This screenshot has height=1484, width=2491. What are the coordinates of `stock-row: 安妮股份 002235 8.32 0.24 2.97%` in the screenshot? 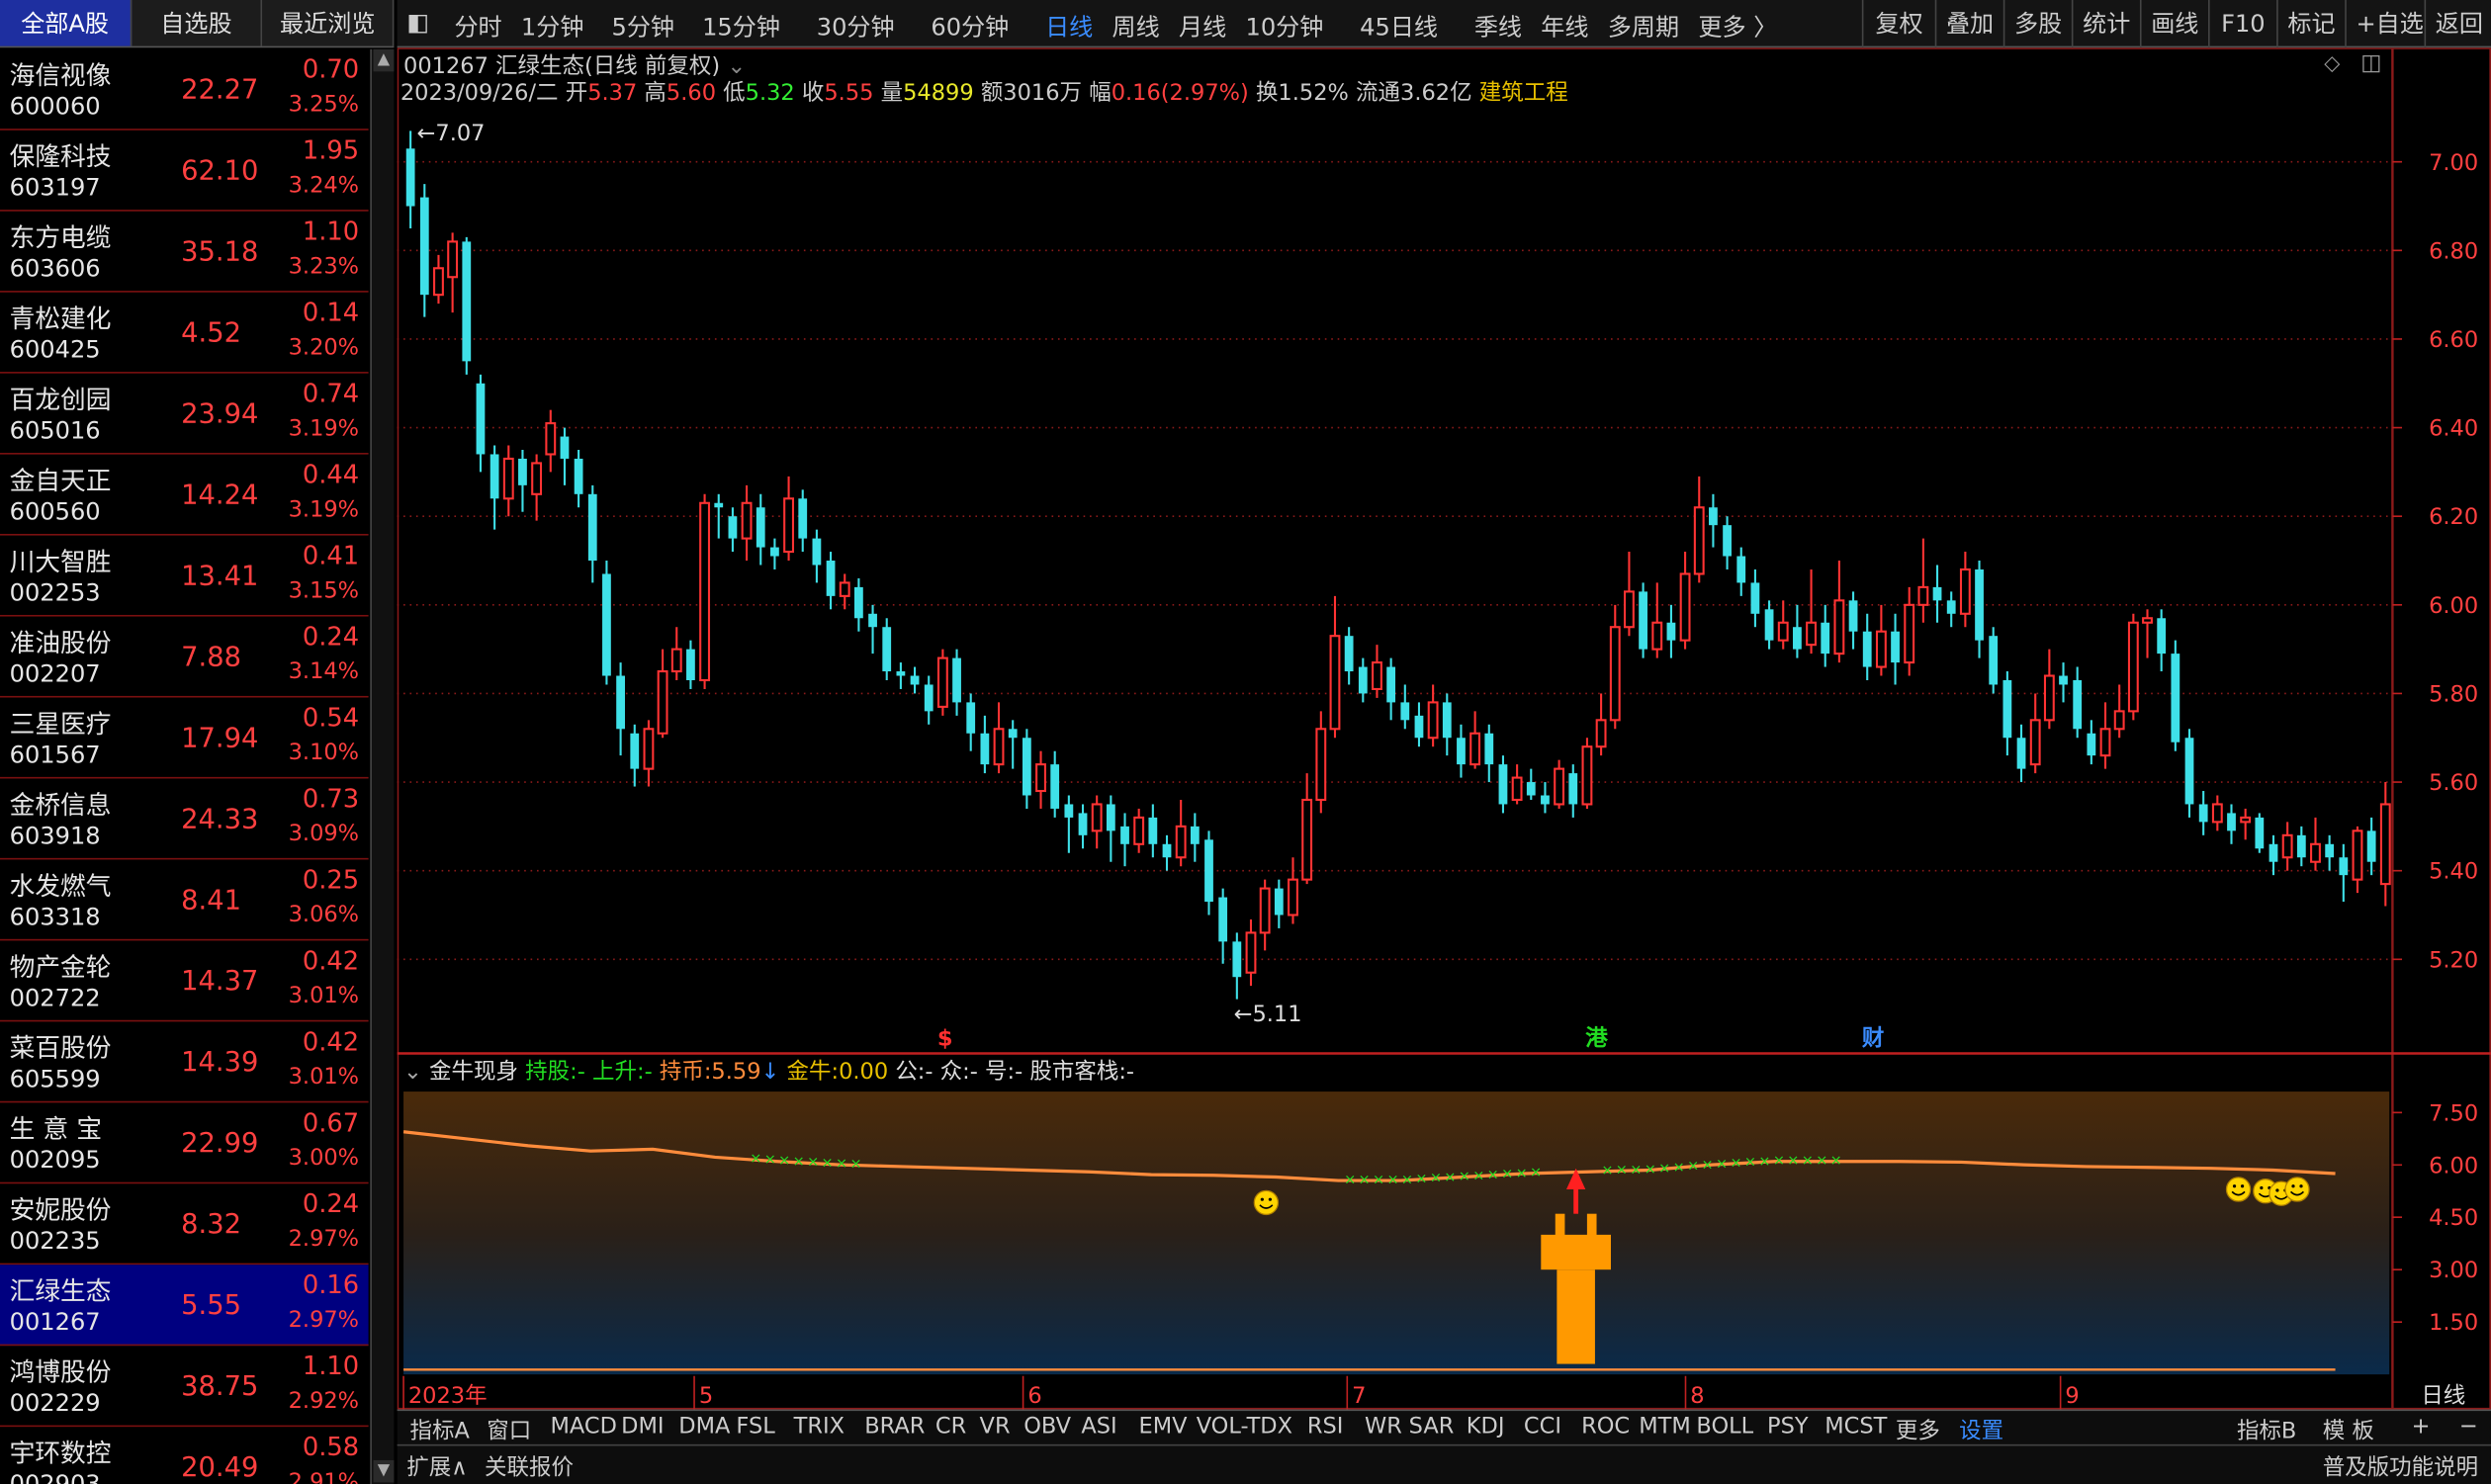 It's located at (184, 1224).